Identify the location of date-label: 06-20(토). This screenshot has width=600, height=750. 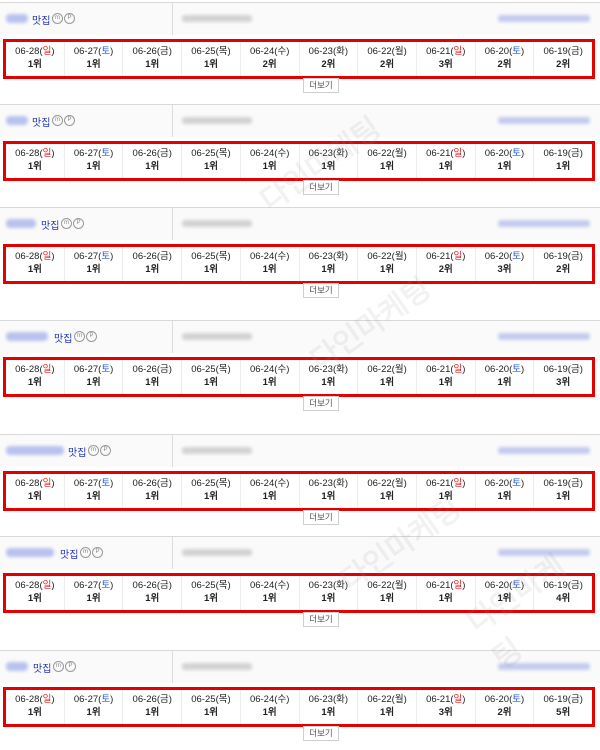
(504, 256).